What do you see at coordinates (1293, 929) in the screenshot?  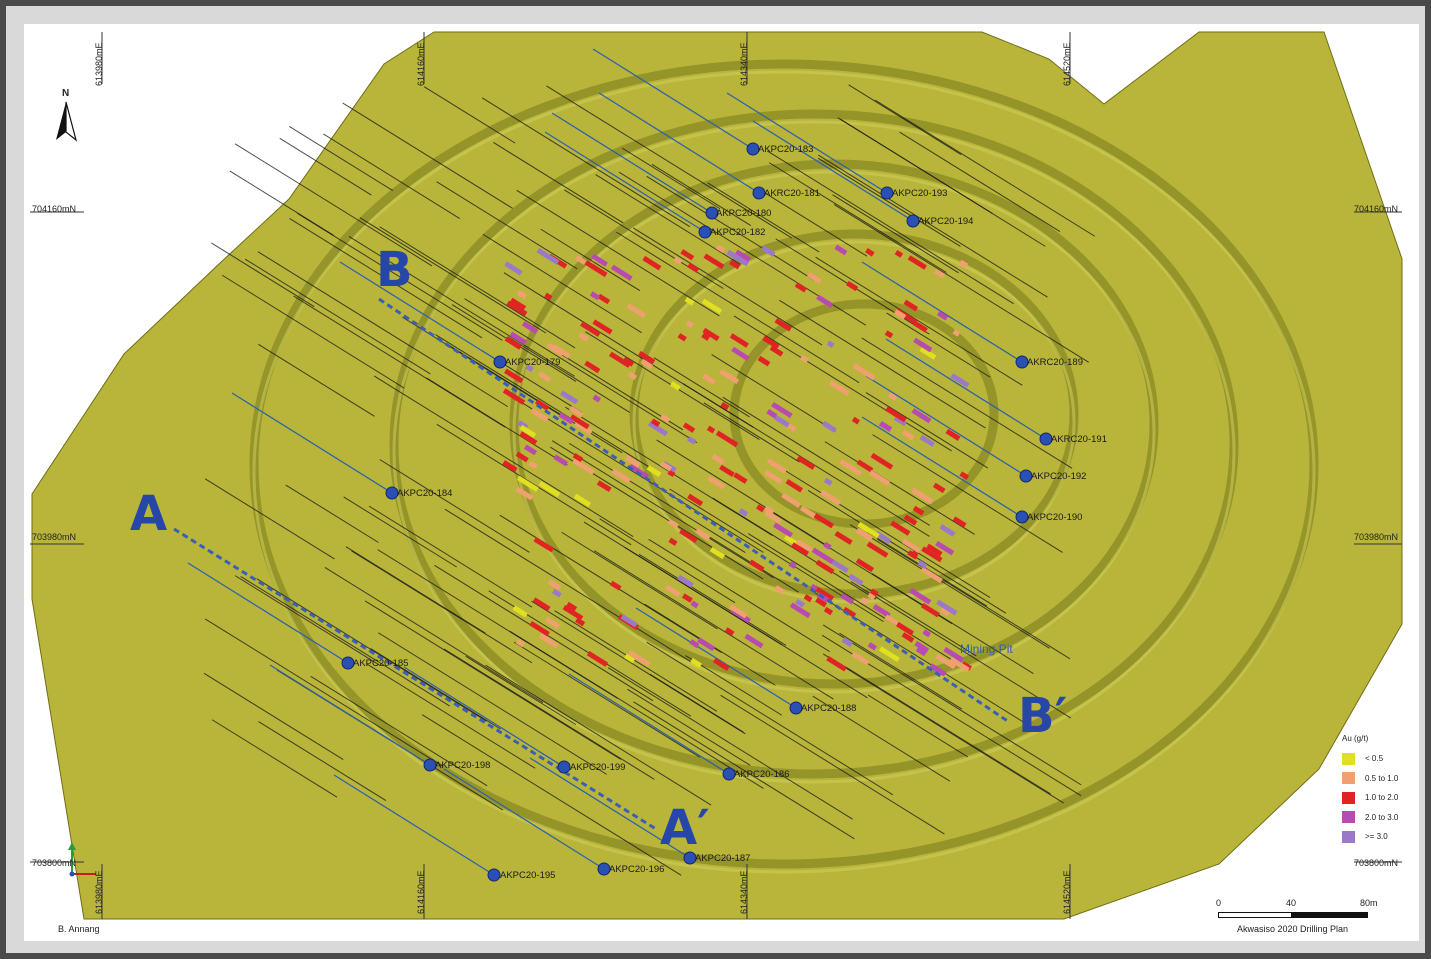 I see `map-title: Akwasiso 2020 Drilling Plan` at bounding box center [1293, 929].